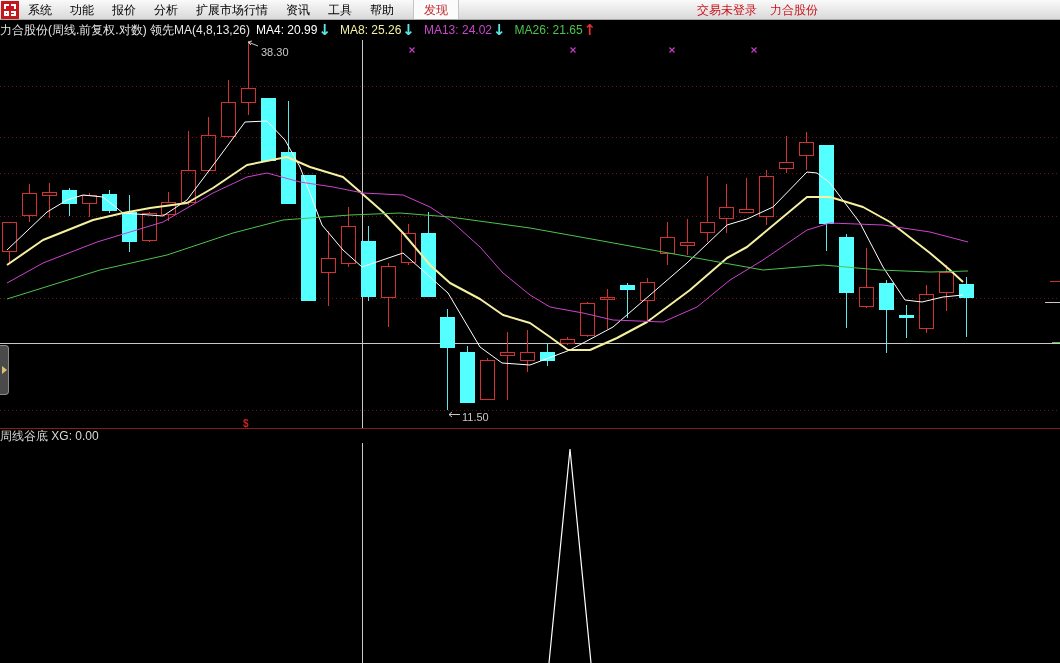 The width and height of the screenshot is (1060, 663). Describe the element at coordinates (548, 30) in the screenshot. I see `ma-value-label: MA26: 21.65` at that location.